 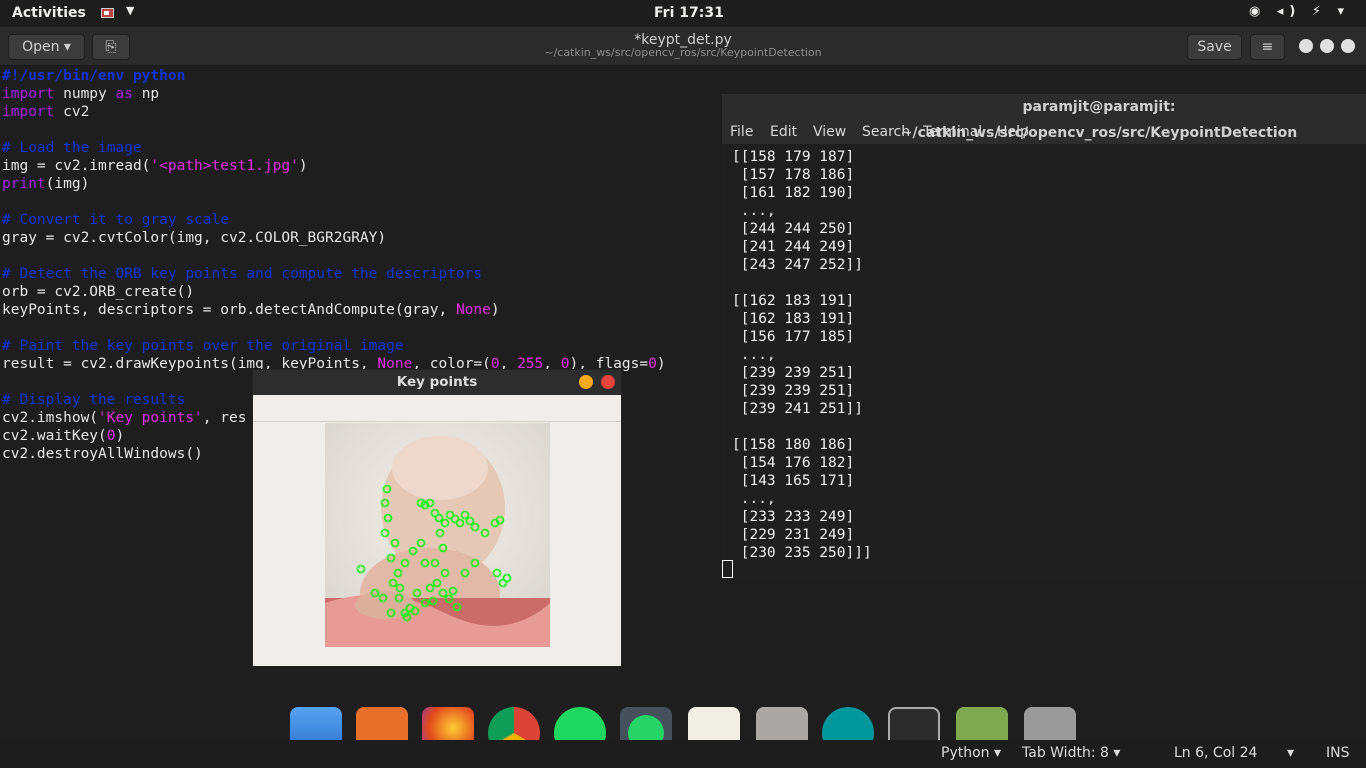 I want to click on hamburger-menu-button: ≡, so click(x=1267, y=47).